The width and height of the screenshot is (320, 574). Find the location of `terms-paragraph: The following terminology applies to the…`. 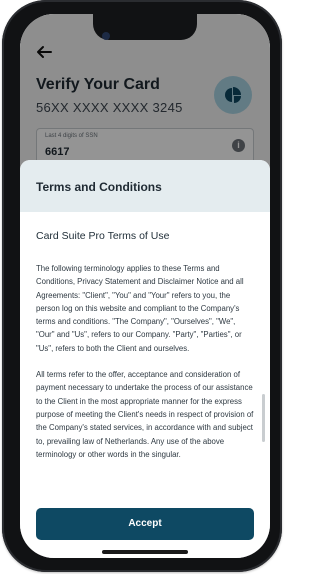

terms-paragraph: The following terminology applies to the… is located at coordinates (140, 308).